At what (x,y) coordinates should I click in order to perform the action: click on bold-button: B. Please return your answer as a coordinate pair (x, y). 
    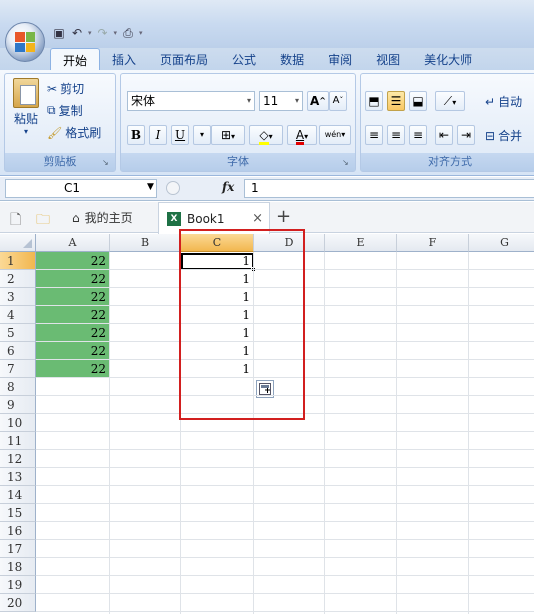
    Looking at the image, I should click on (136, 135).